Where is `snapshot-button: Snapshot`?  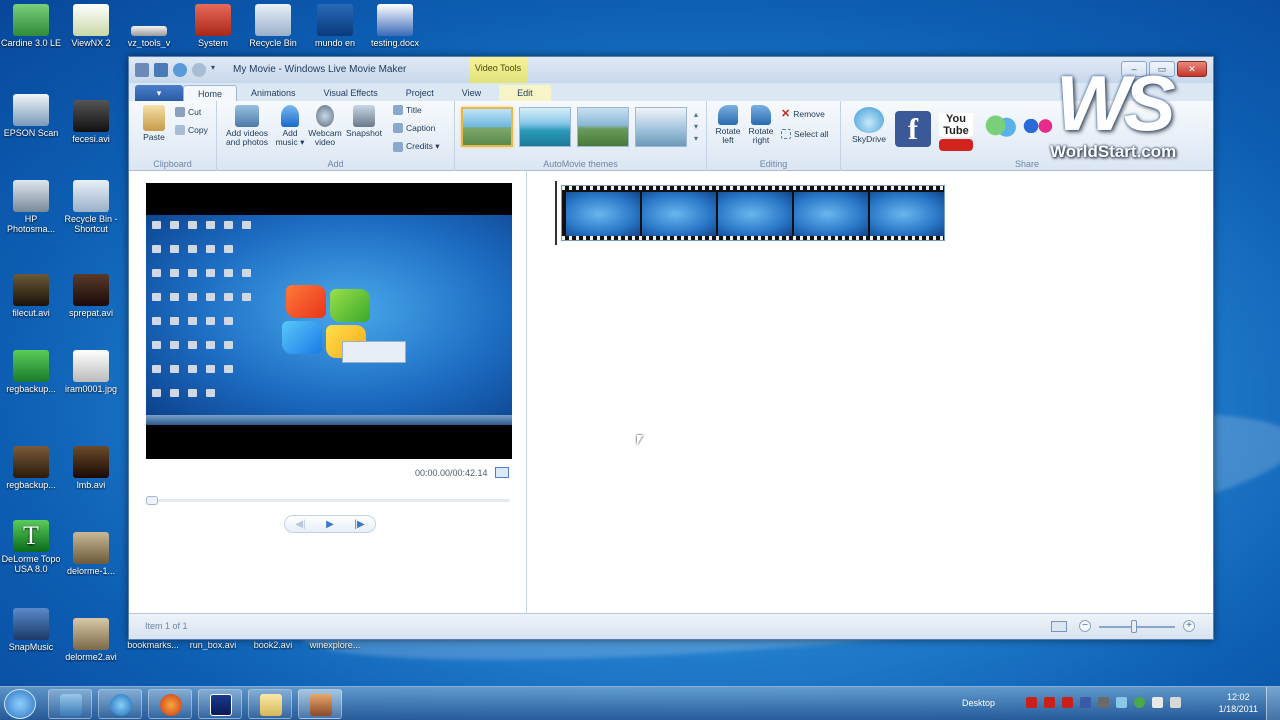
snapshot-button: Snapshot is located at coordinates (364, 121).